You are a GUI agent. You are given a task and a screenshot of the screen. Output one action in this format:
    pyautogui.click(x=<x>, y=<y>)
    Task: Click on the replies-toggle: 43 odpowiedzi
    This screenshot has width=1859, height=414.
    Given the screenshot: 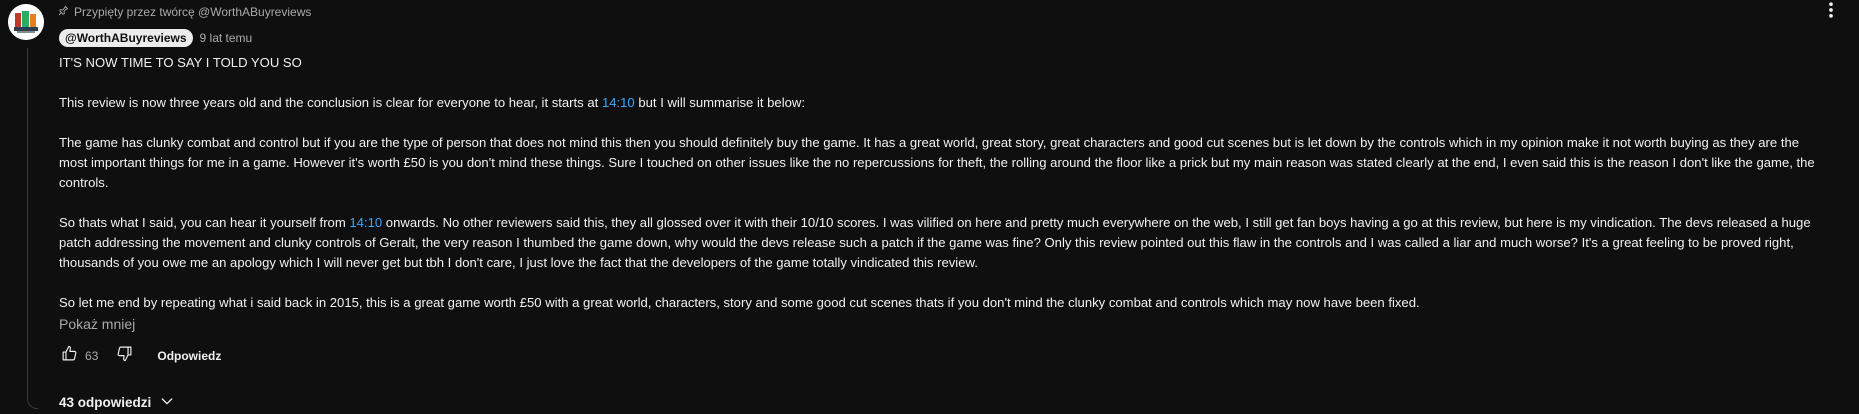 What is the action you would take?
    pyautogui.click(x=117, y=402)
    